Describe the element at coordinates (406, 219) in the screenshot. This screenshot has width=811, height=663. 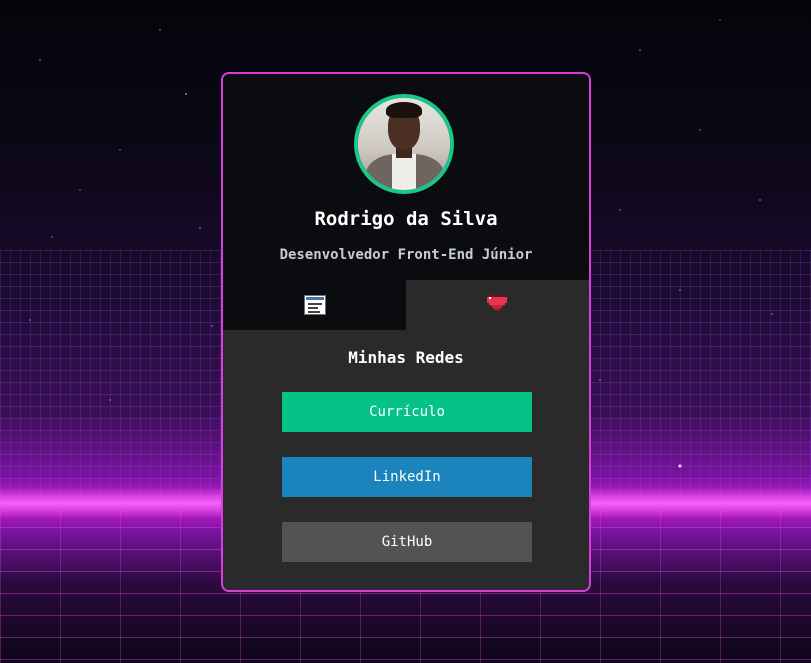
I see `profile-name: Rodrigo da Silva` at that location.